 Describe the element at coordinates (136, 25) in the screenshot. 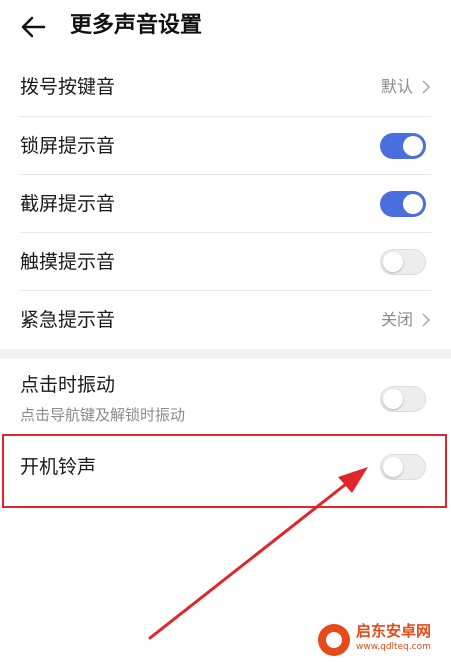

I see `page-title: 更多声音设置` at that location.